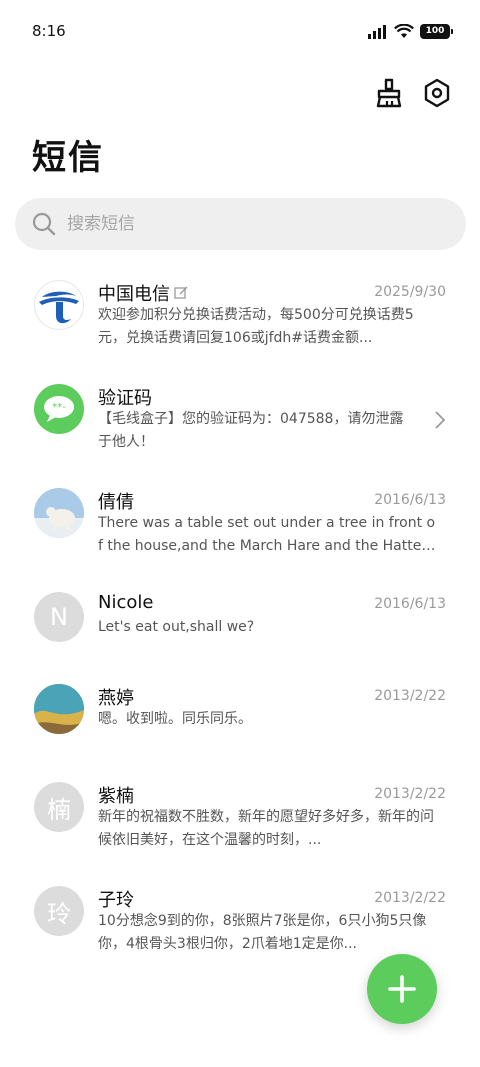 The height and width of the screenshot is (1067, 480). Describe the element at coordinates (377, 31) in the screenshot. I see `signal-icon` at that location.